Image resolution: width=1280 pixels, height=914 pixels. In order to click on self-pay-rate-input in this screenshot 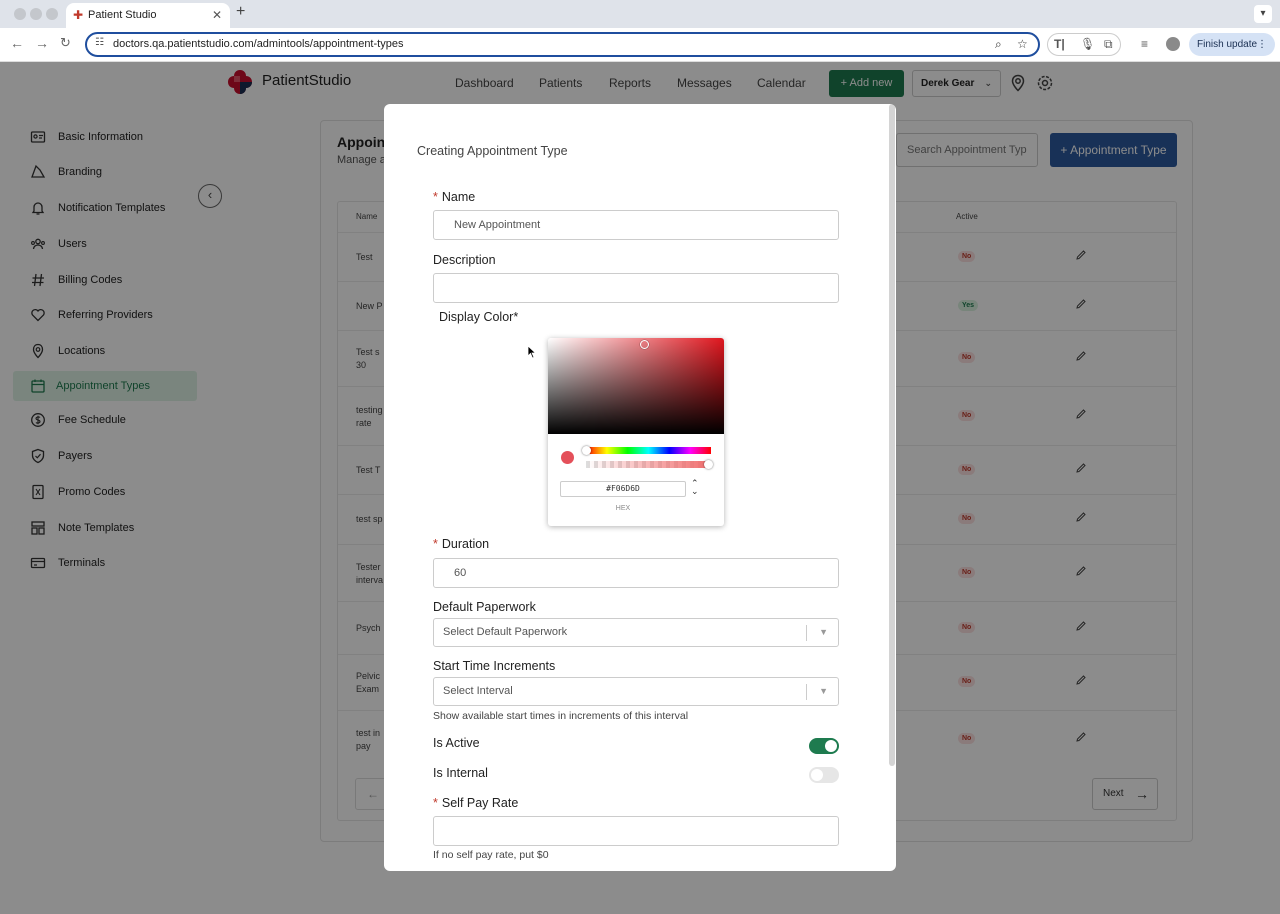, I will do `click(636, 831)`.